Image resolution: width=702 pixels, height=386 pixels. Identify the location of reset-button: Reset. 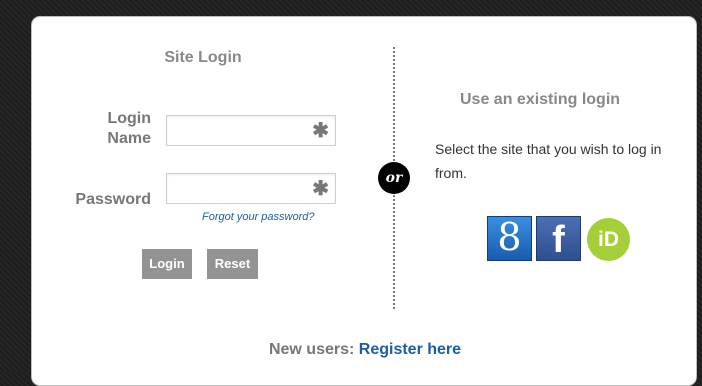
(232, 264).